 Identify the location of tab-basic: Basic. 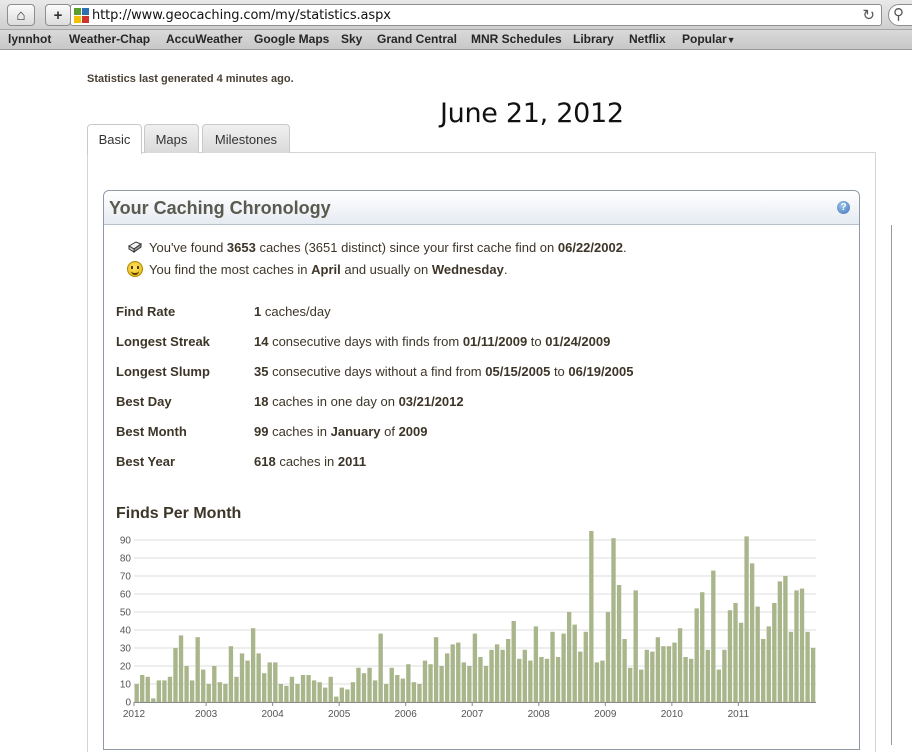
(114, 139).